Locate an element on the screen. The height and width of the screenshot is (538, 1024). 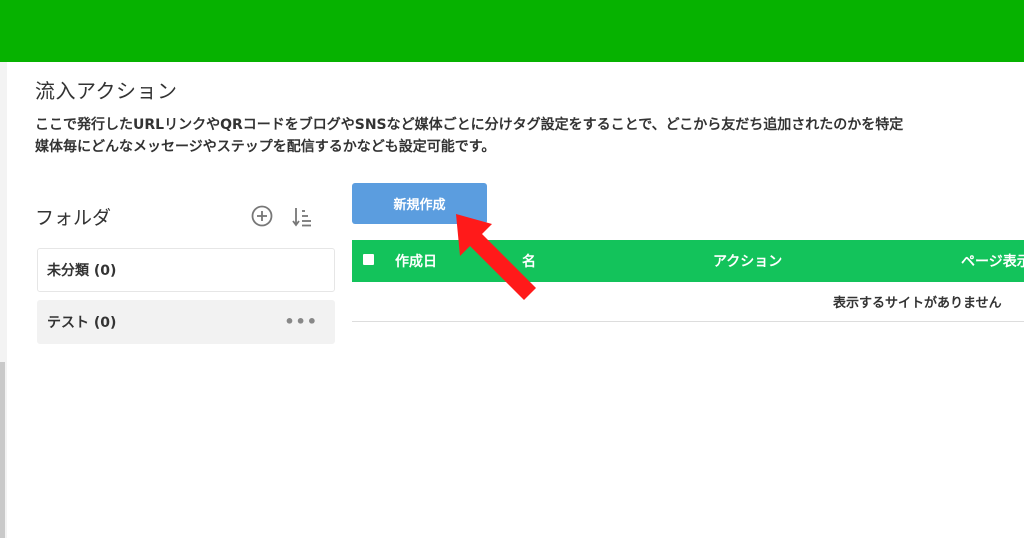
folder-item-label: テスト (0) is located at coordinates (82, 323).